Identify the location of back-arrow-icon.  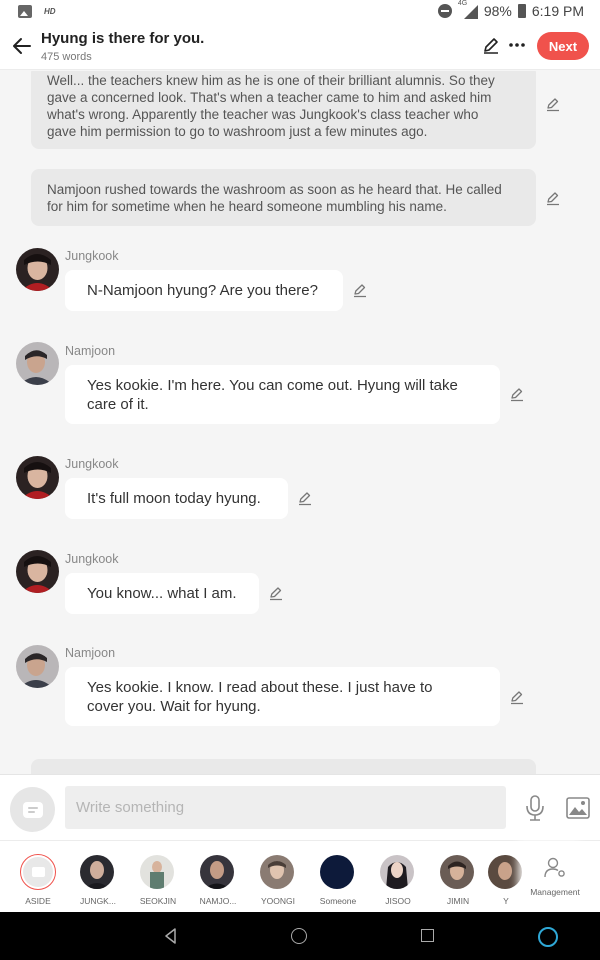
(22, 46).